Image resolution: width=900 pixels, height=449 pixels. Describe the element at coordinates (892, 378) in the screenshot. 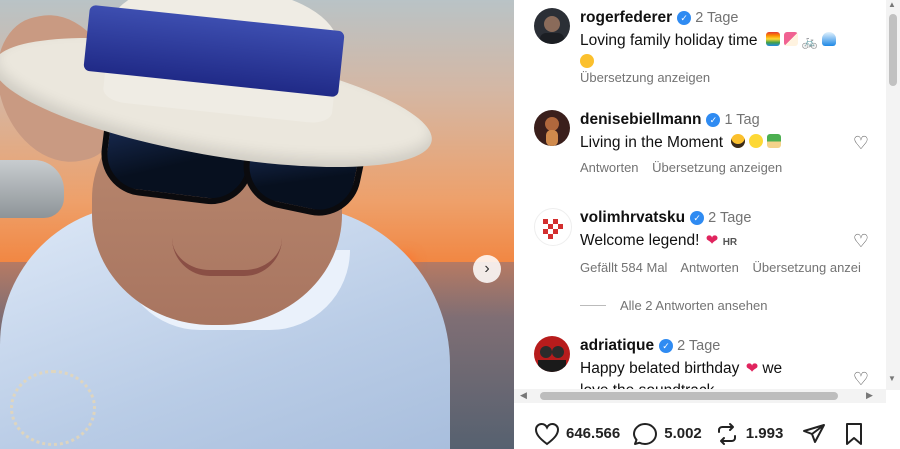

I see `scroll-down-arrow-icon: ▼` at that location.